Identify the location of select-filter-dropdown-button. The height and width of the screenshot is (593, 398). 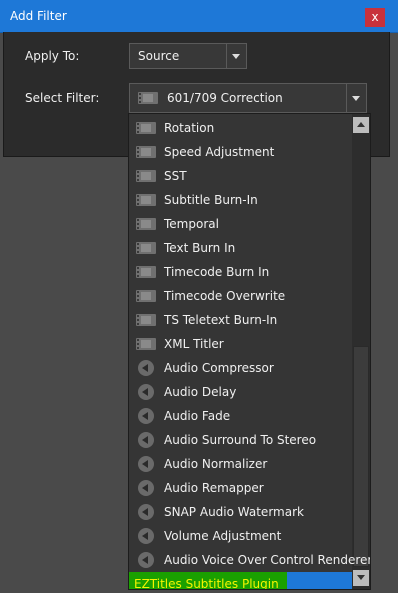
(356, 98).